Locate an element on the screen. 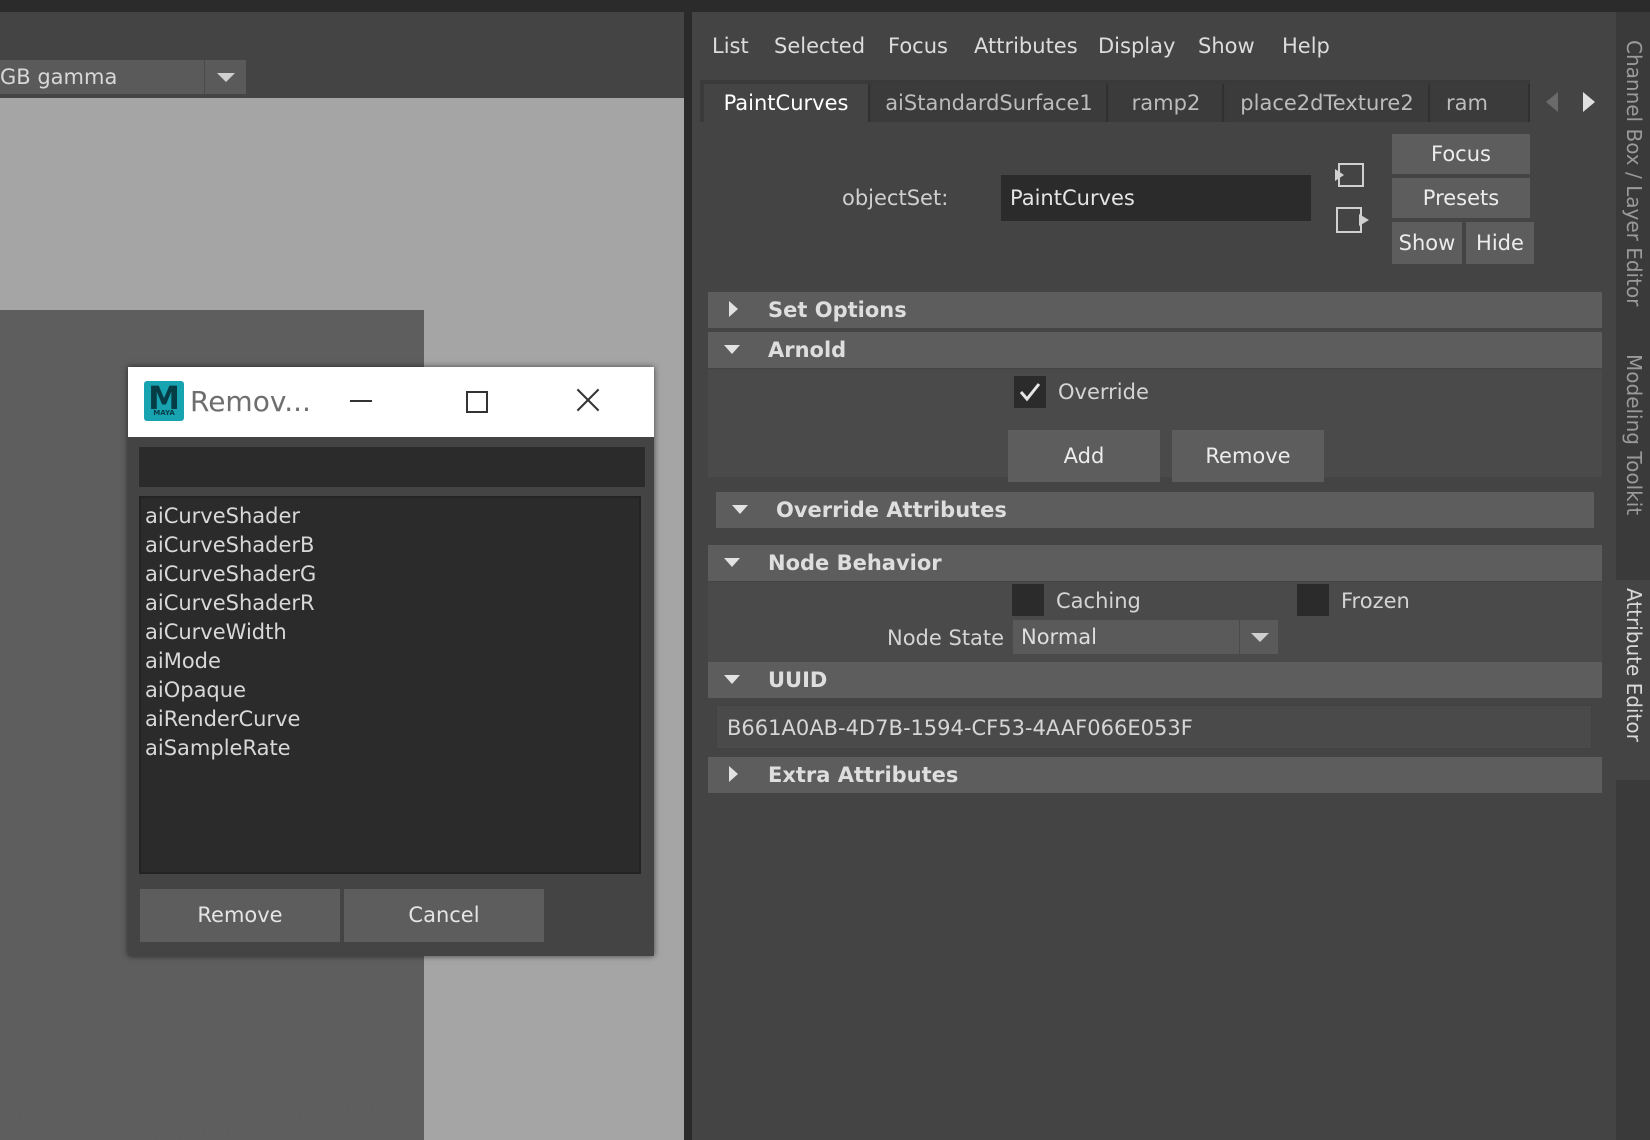 This screenshot has height=1140, width=1650. menu-selected: Selected is located at coordinates (819, 46).